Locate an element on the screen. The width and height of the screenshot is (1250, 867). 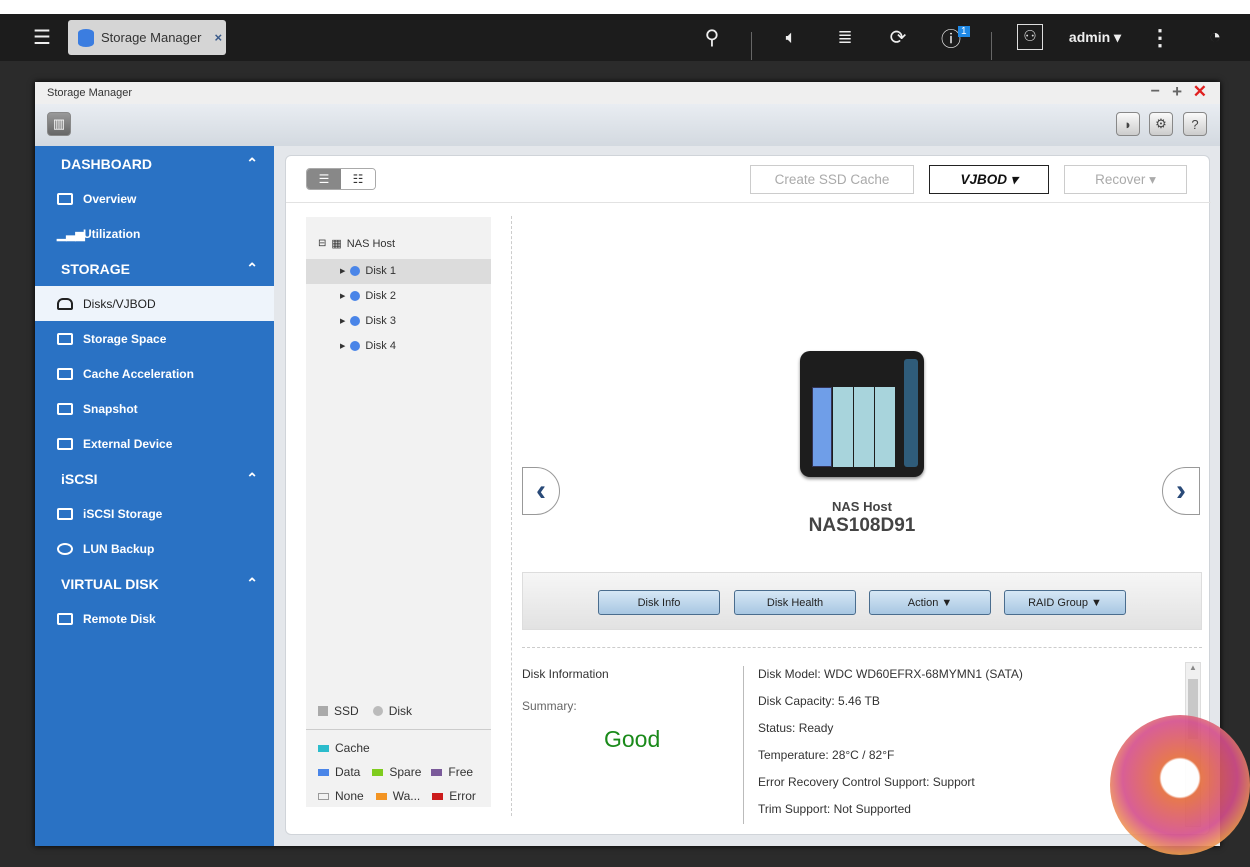
cache-icon is located at coordinates (65, 373).